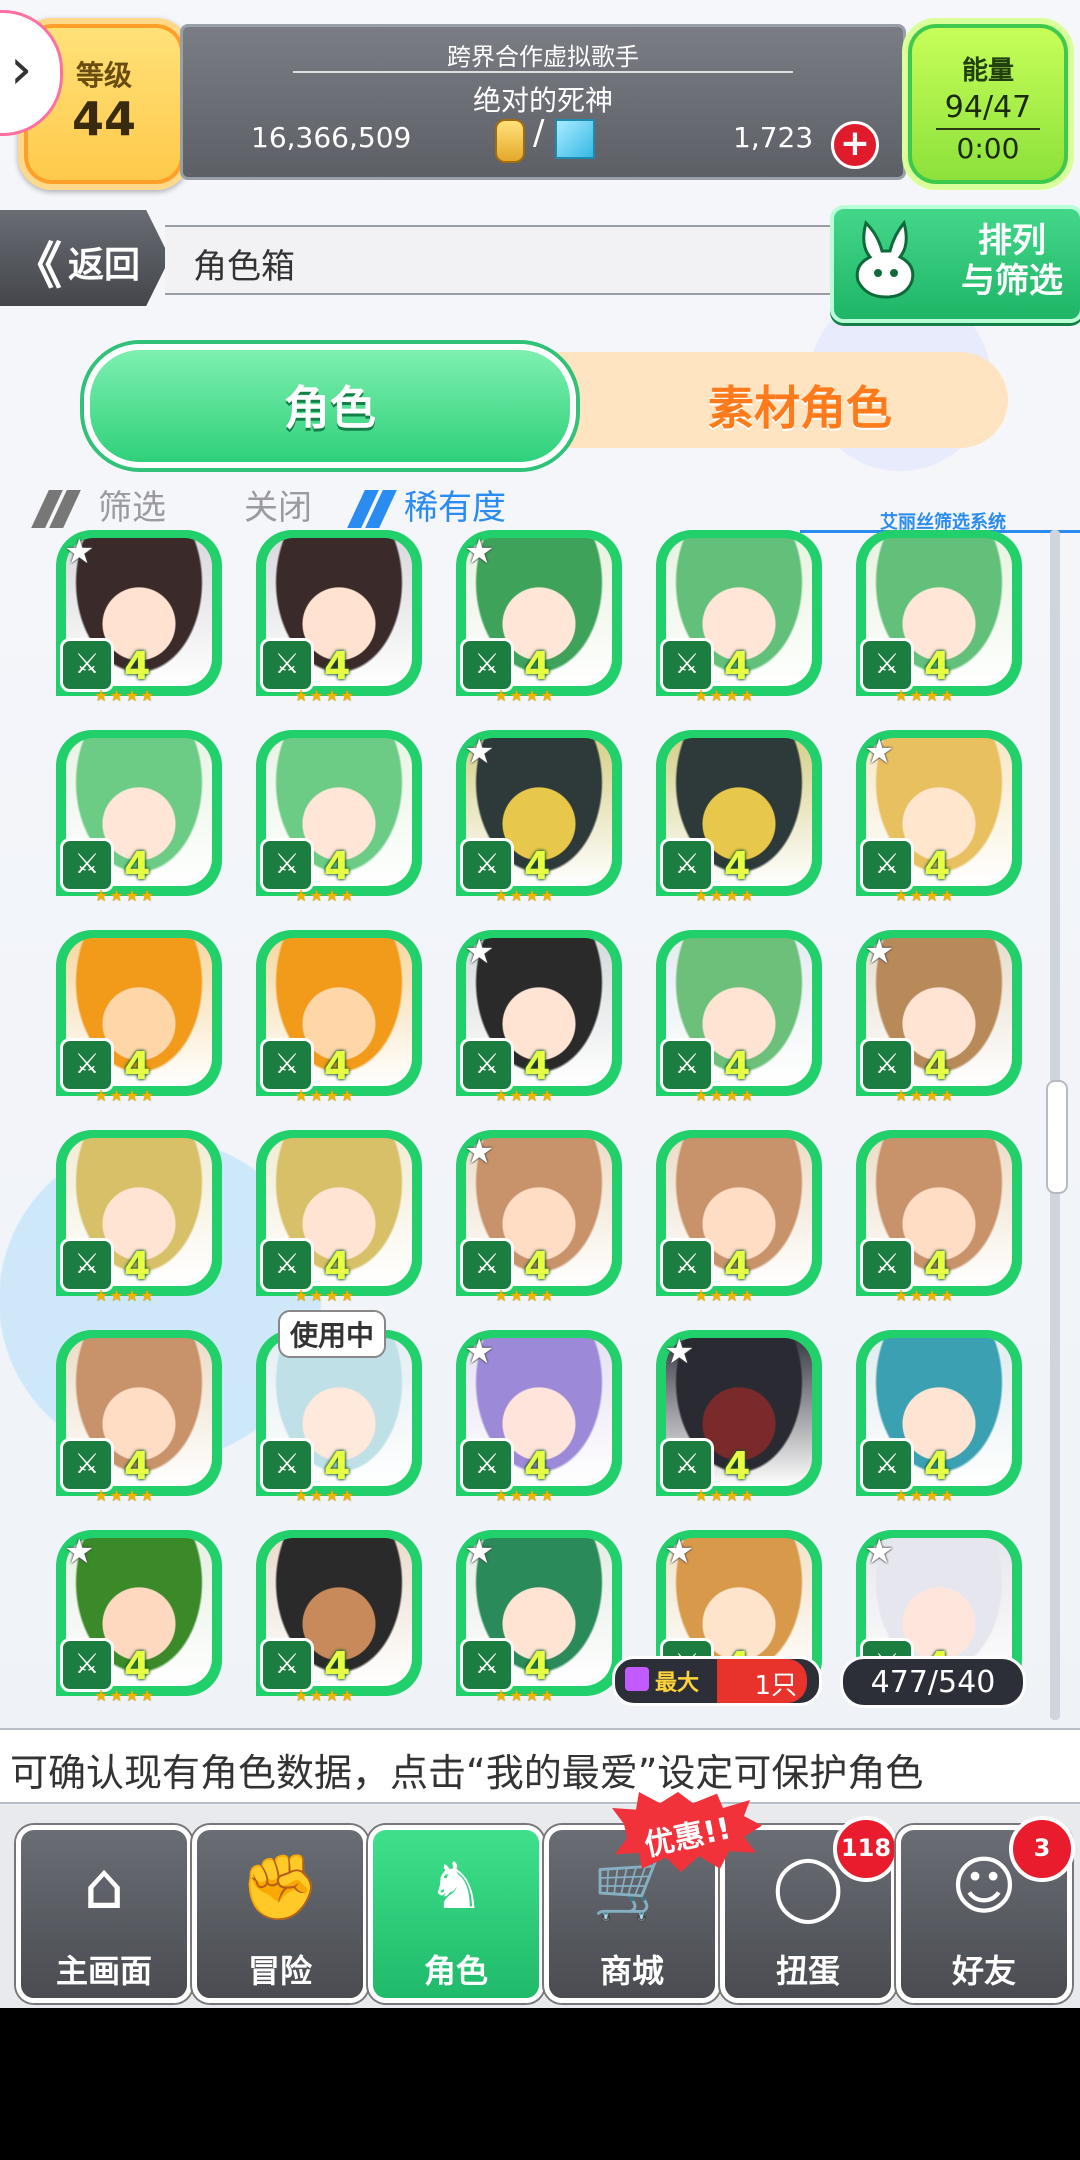  I want to click on in-use-label: 使用中, so click(332, 1334).